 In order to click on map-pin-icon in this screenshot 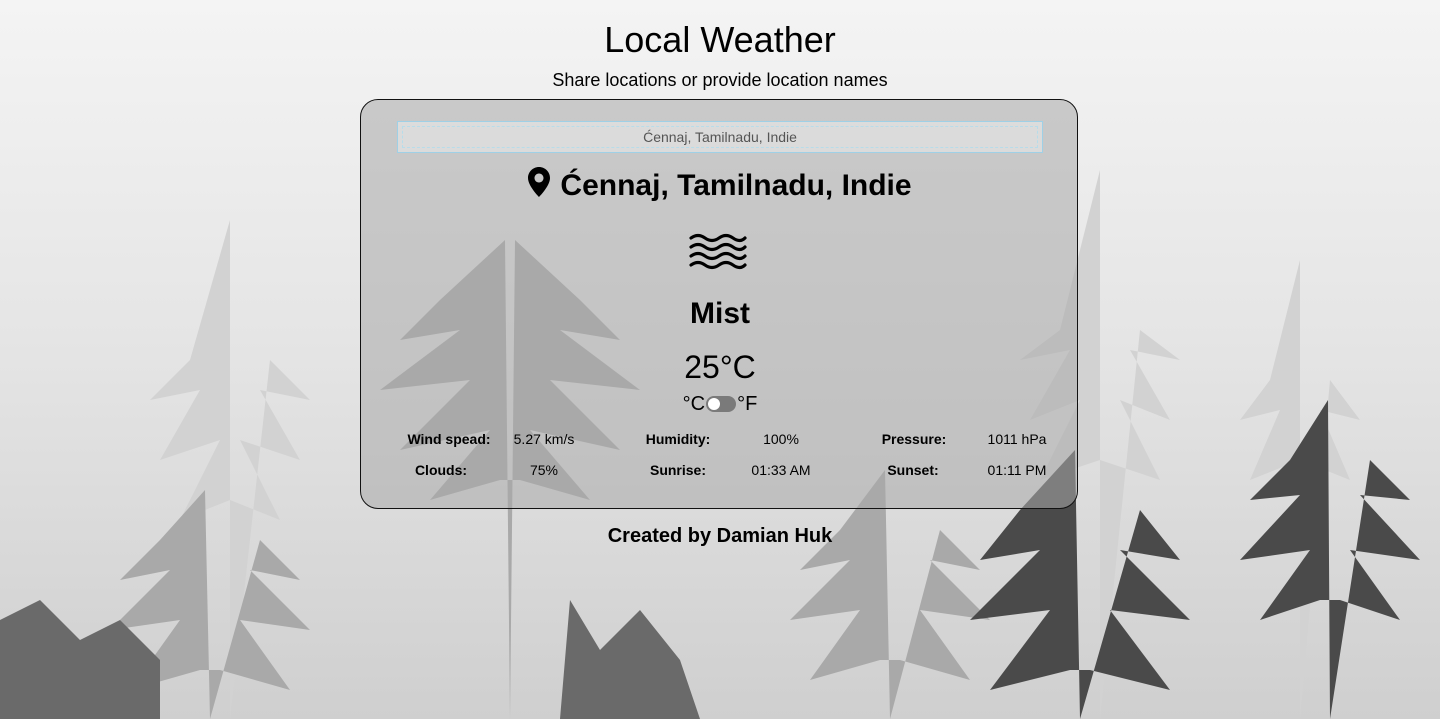, I will do `click(539, 182)`.